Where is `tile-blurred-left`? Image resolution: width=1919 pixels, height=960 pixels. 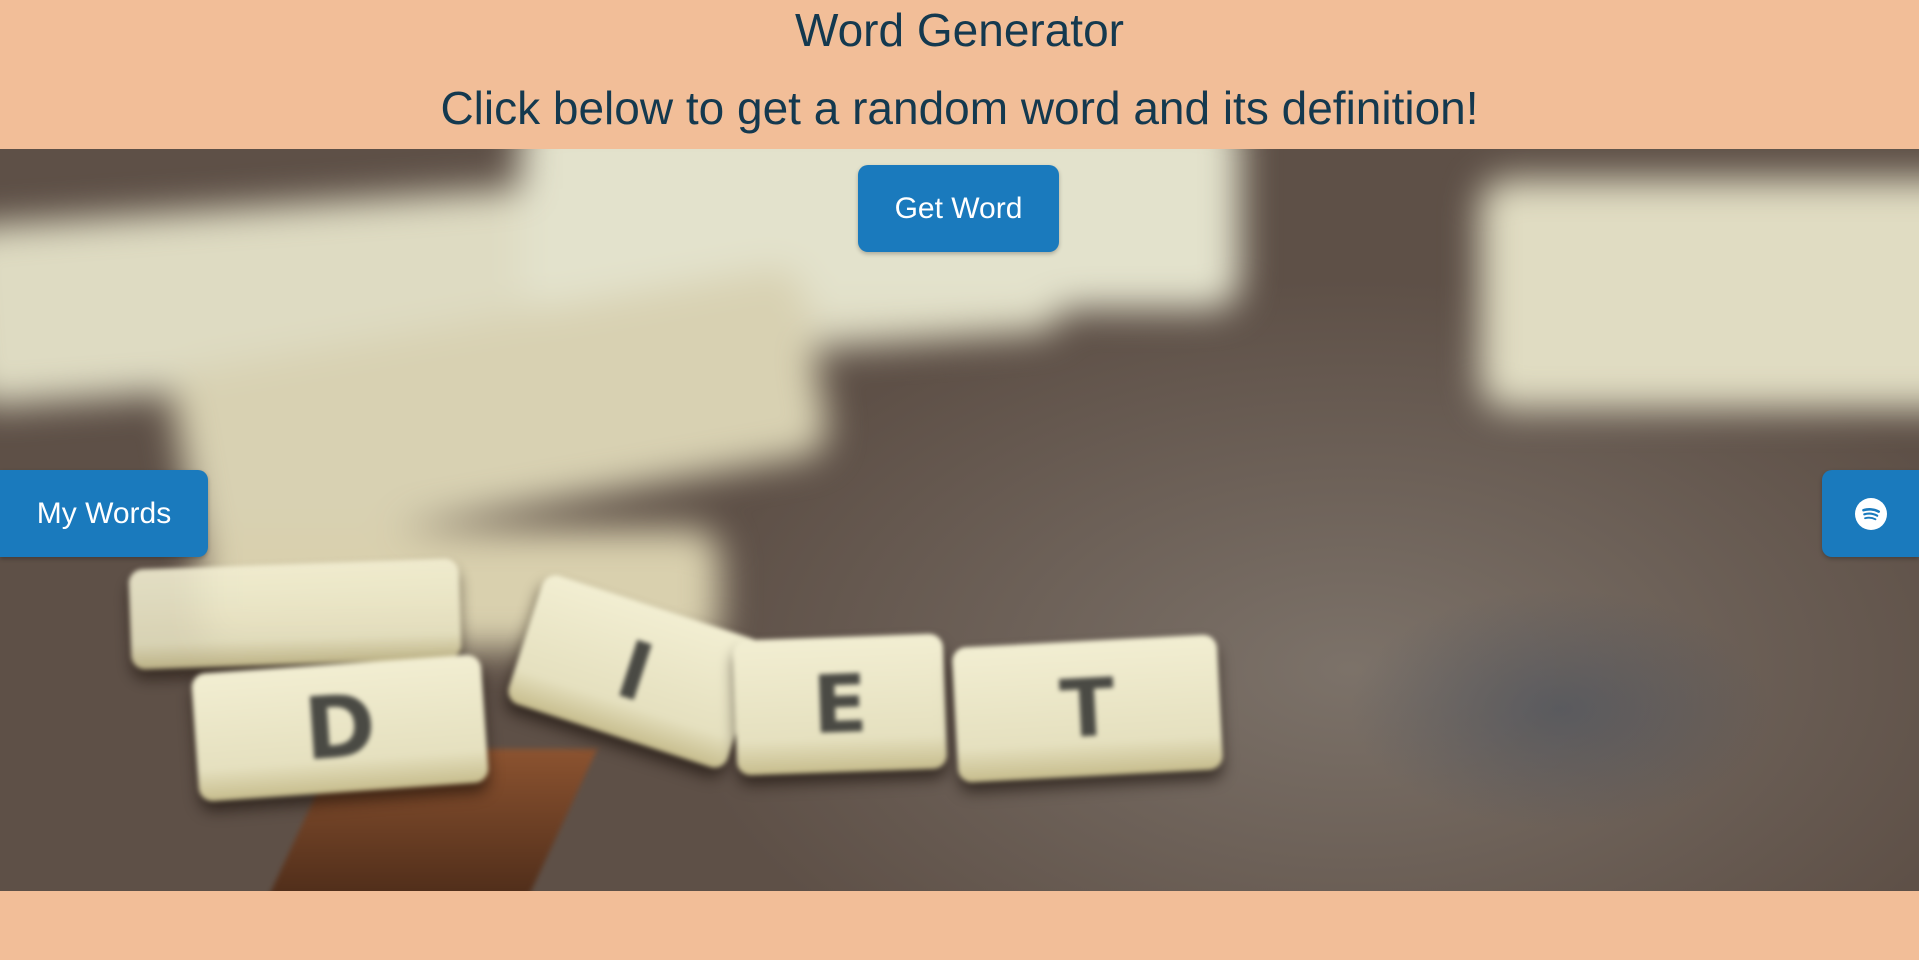
tile-blurred-left is located at coordinates (295, 614).